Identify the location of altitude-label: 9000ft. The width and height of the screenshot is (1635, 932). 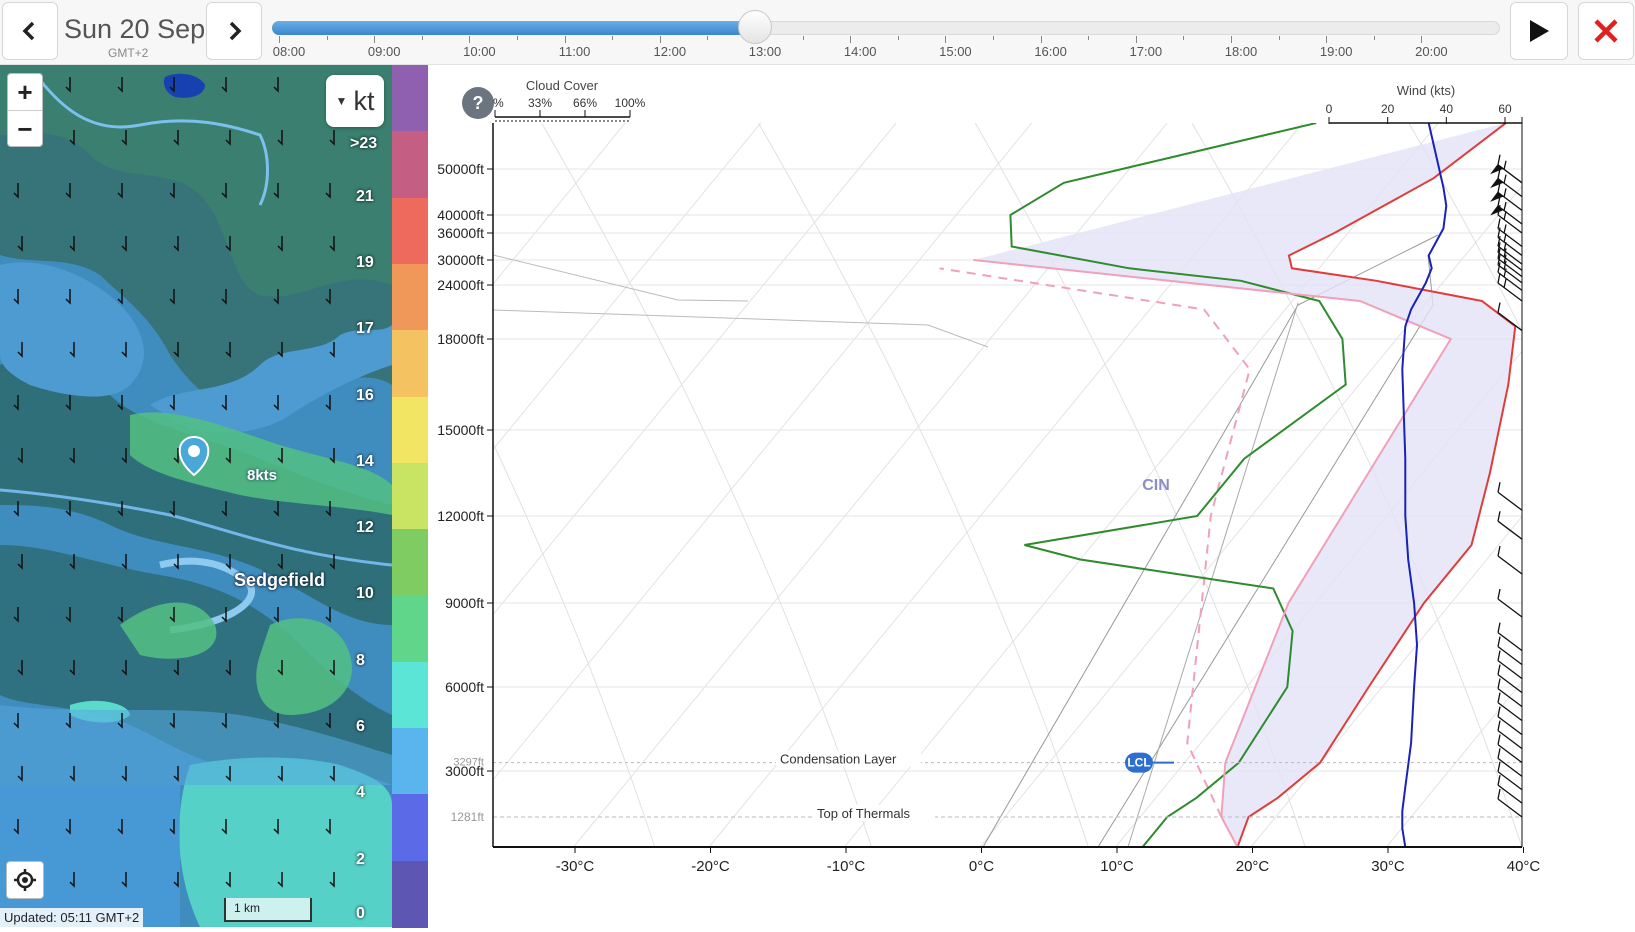
(464, 603).